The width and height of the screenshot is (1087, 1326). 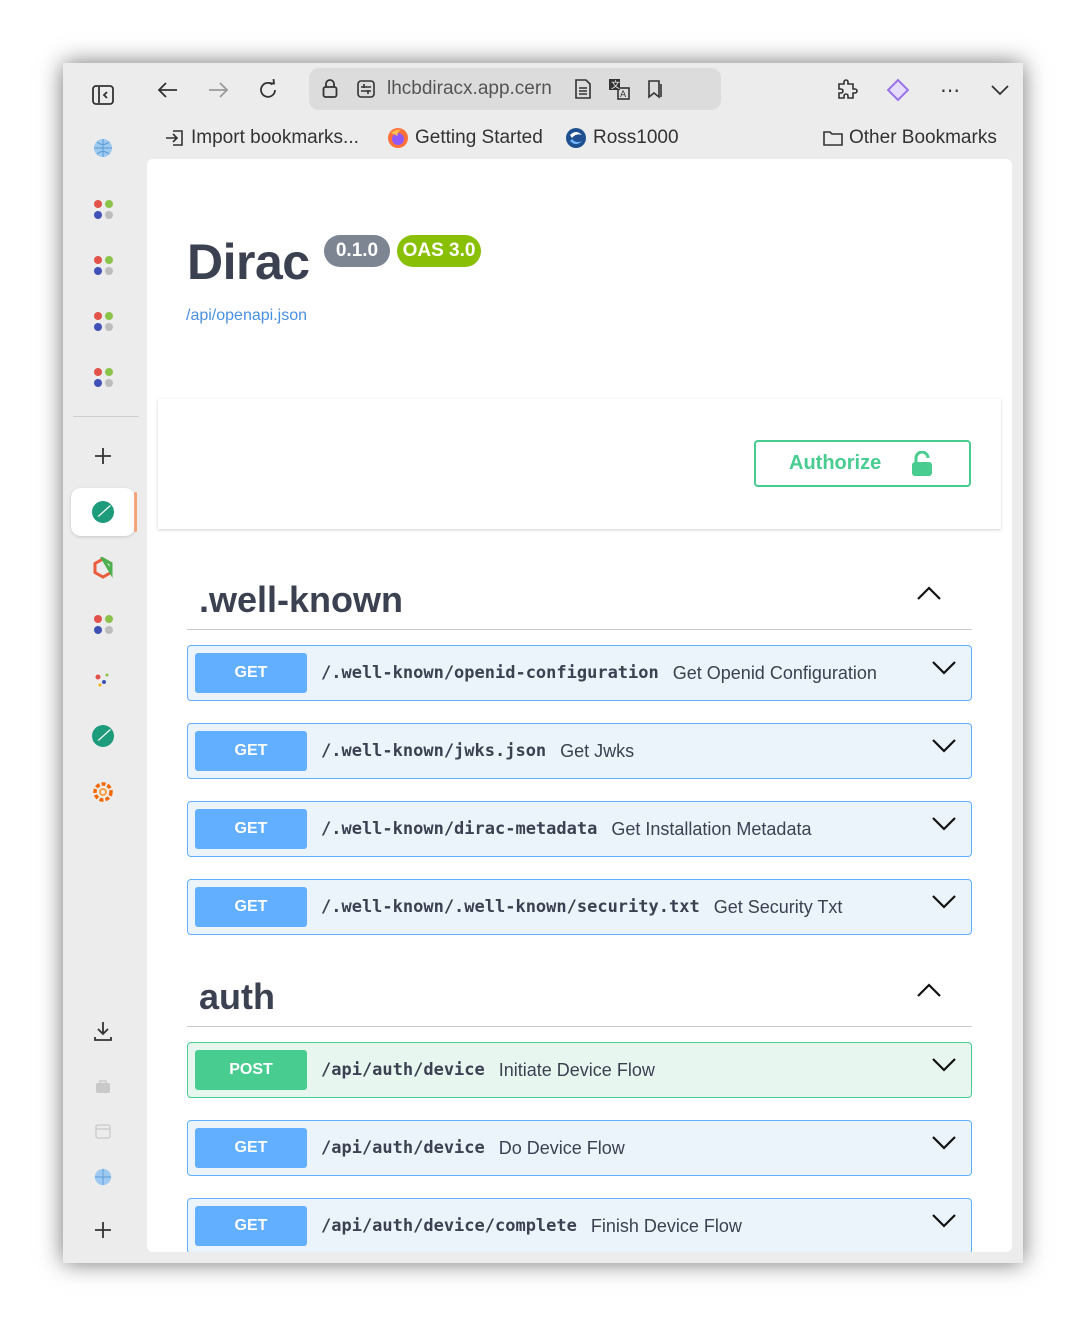 I want to click on authorize-button: Authorize, so click(x=862, y=463).